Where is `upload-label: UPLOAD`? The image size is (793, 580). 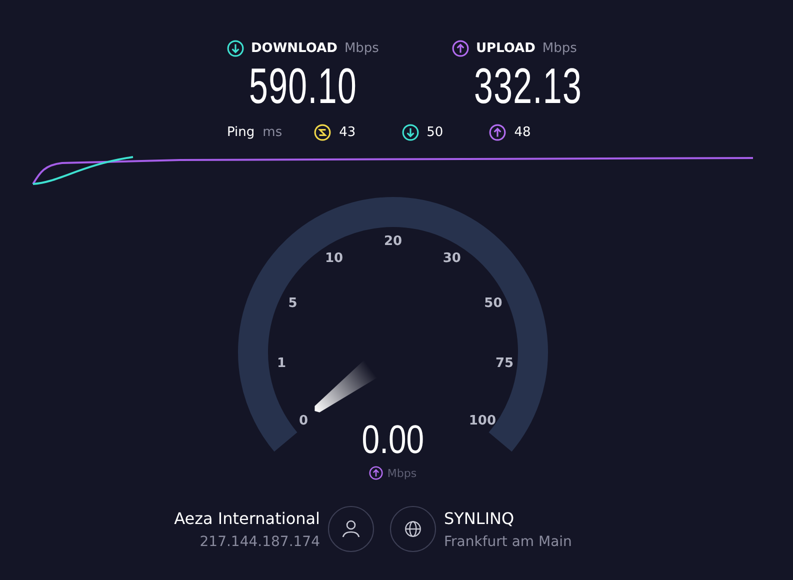 upload-label: UPLOAD is located at coordinates (506, 48).